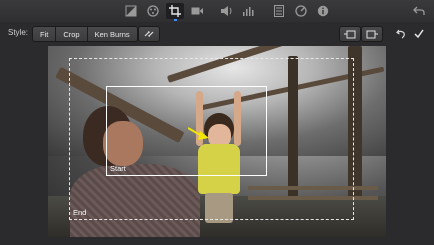 This screenshot has height=245, width=434. What do you see at coordinates (323, 11) in the screenshot?
I see `info-icon` at bounding box center [323, 11].